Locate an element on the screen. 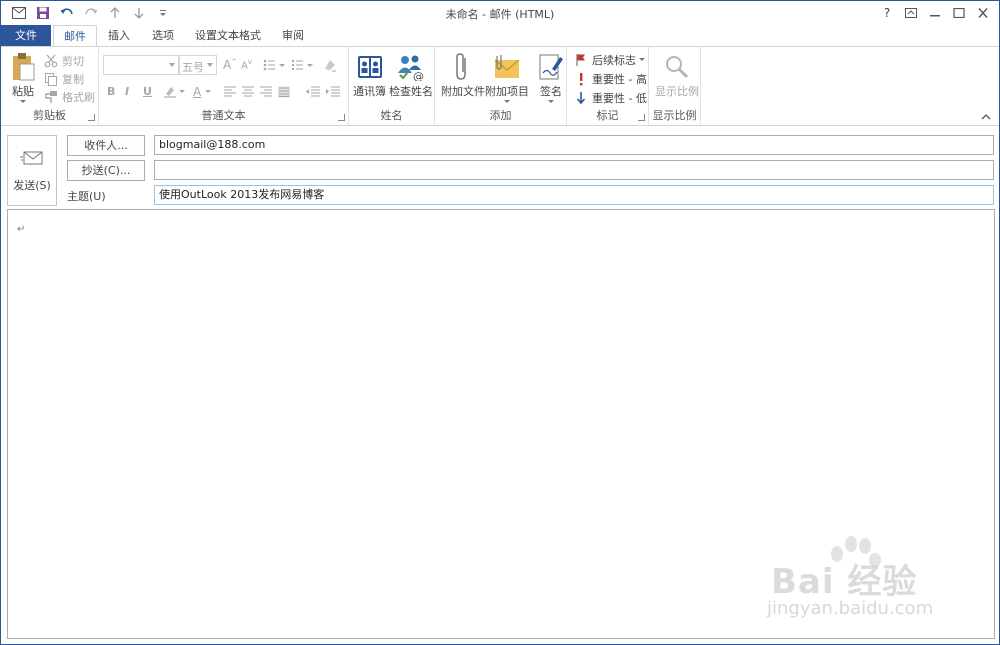 Image resolution: width=1000 pixels, height=645 pixels. minimize-icon is located at coordinates (935, 13).